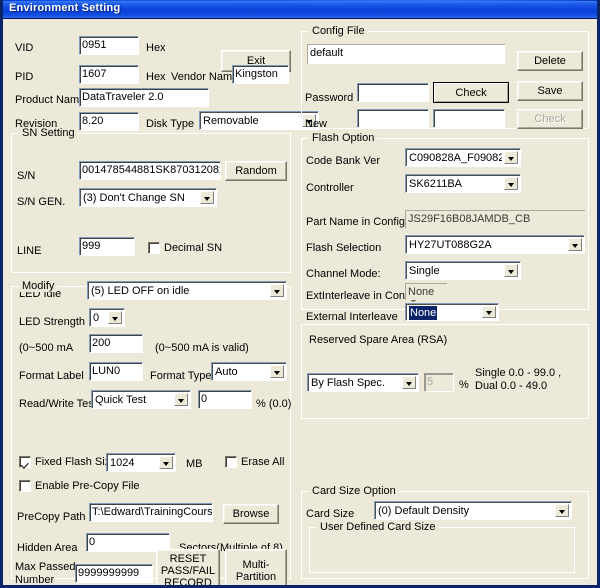 This screenshot has height=588, width=600. What do you see at coordinates (550, 91) in the screenshot?
I see `save-button: Save` at bounding box center [550, 91].